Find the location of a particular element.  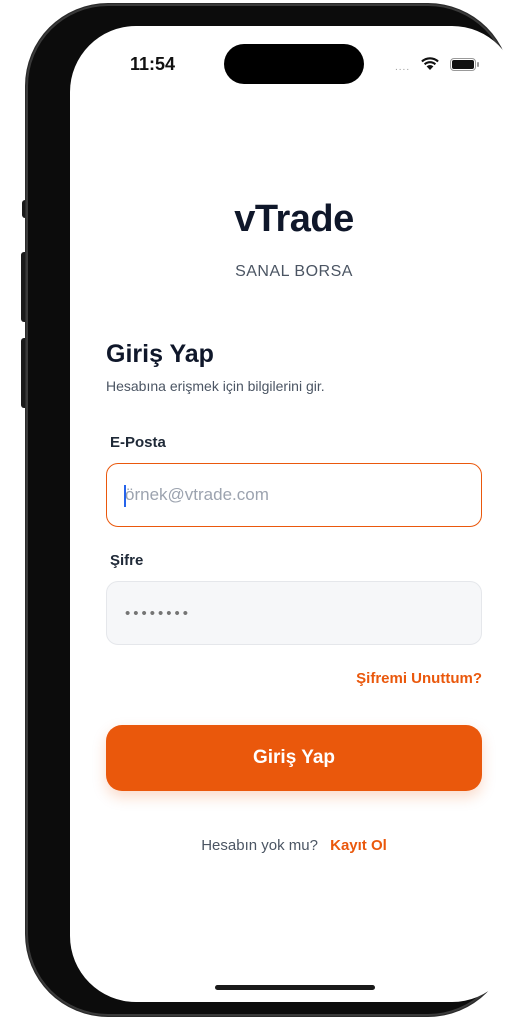

forgot-password-link: Şifremi Unuttum? is located at coordinates (419, 678).